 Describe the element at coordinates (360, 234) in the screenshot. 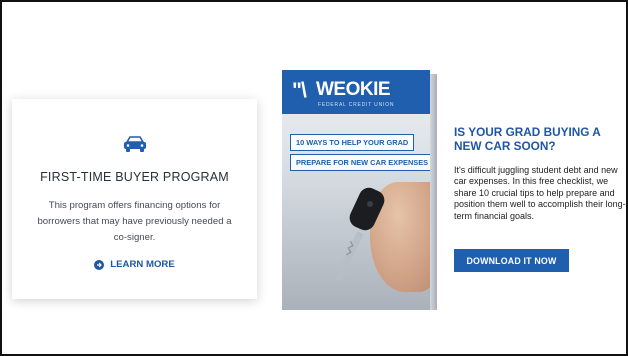

I see `car-key-icon` at that location.